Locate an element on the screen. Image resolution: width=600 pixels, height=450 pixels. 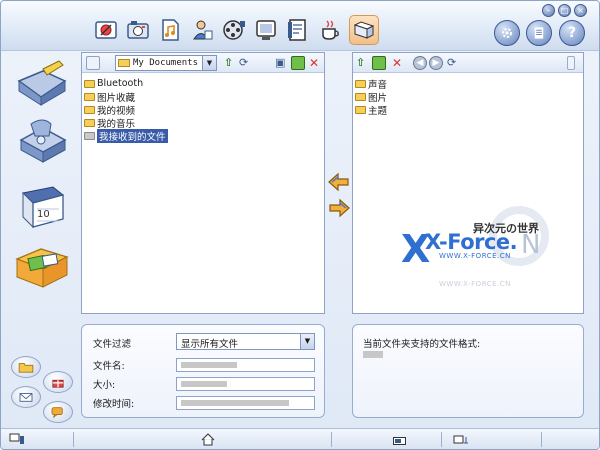
logo-reflection-text: WWW.X-FORCE.CN is located at coordinates (475, 284).